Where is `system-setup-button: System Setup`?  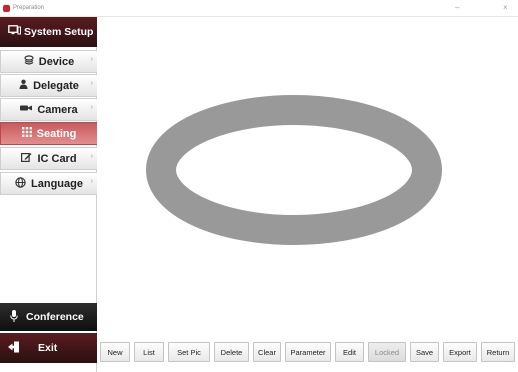
system-setup-button: System Setup is located at coordinates (48, 32).